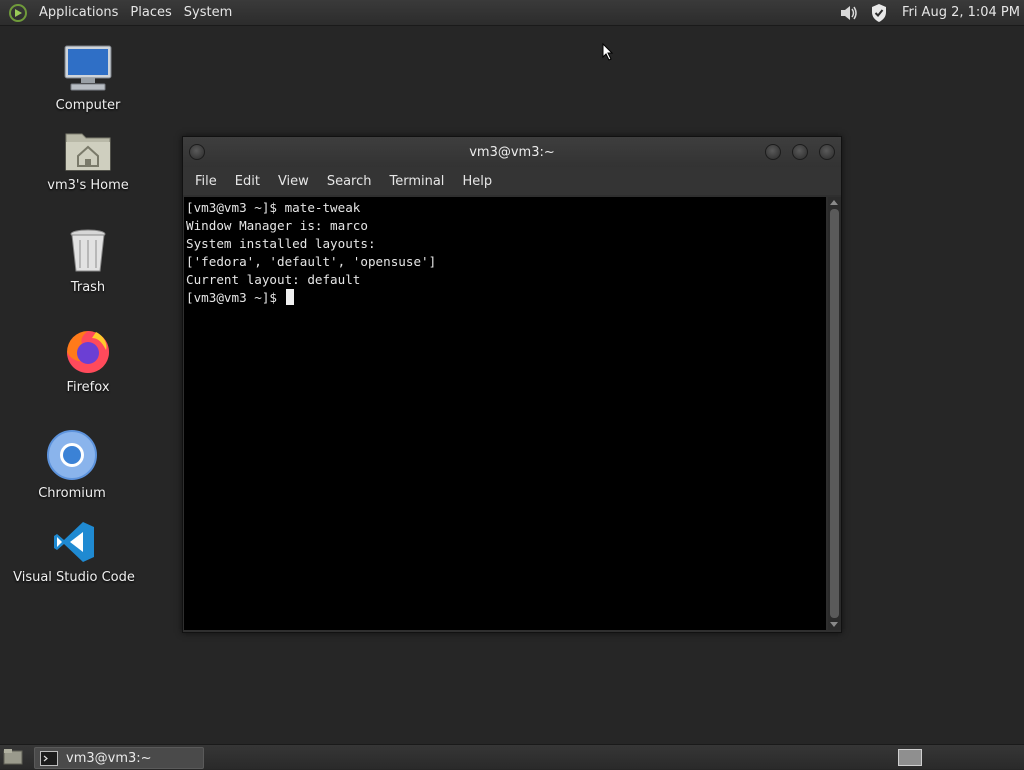 The width and height of the screenshot is (1024, 770). I want to click on scroll-up-arrow-icon, so click(834, 202).